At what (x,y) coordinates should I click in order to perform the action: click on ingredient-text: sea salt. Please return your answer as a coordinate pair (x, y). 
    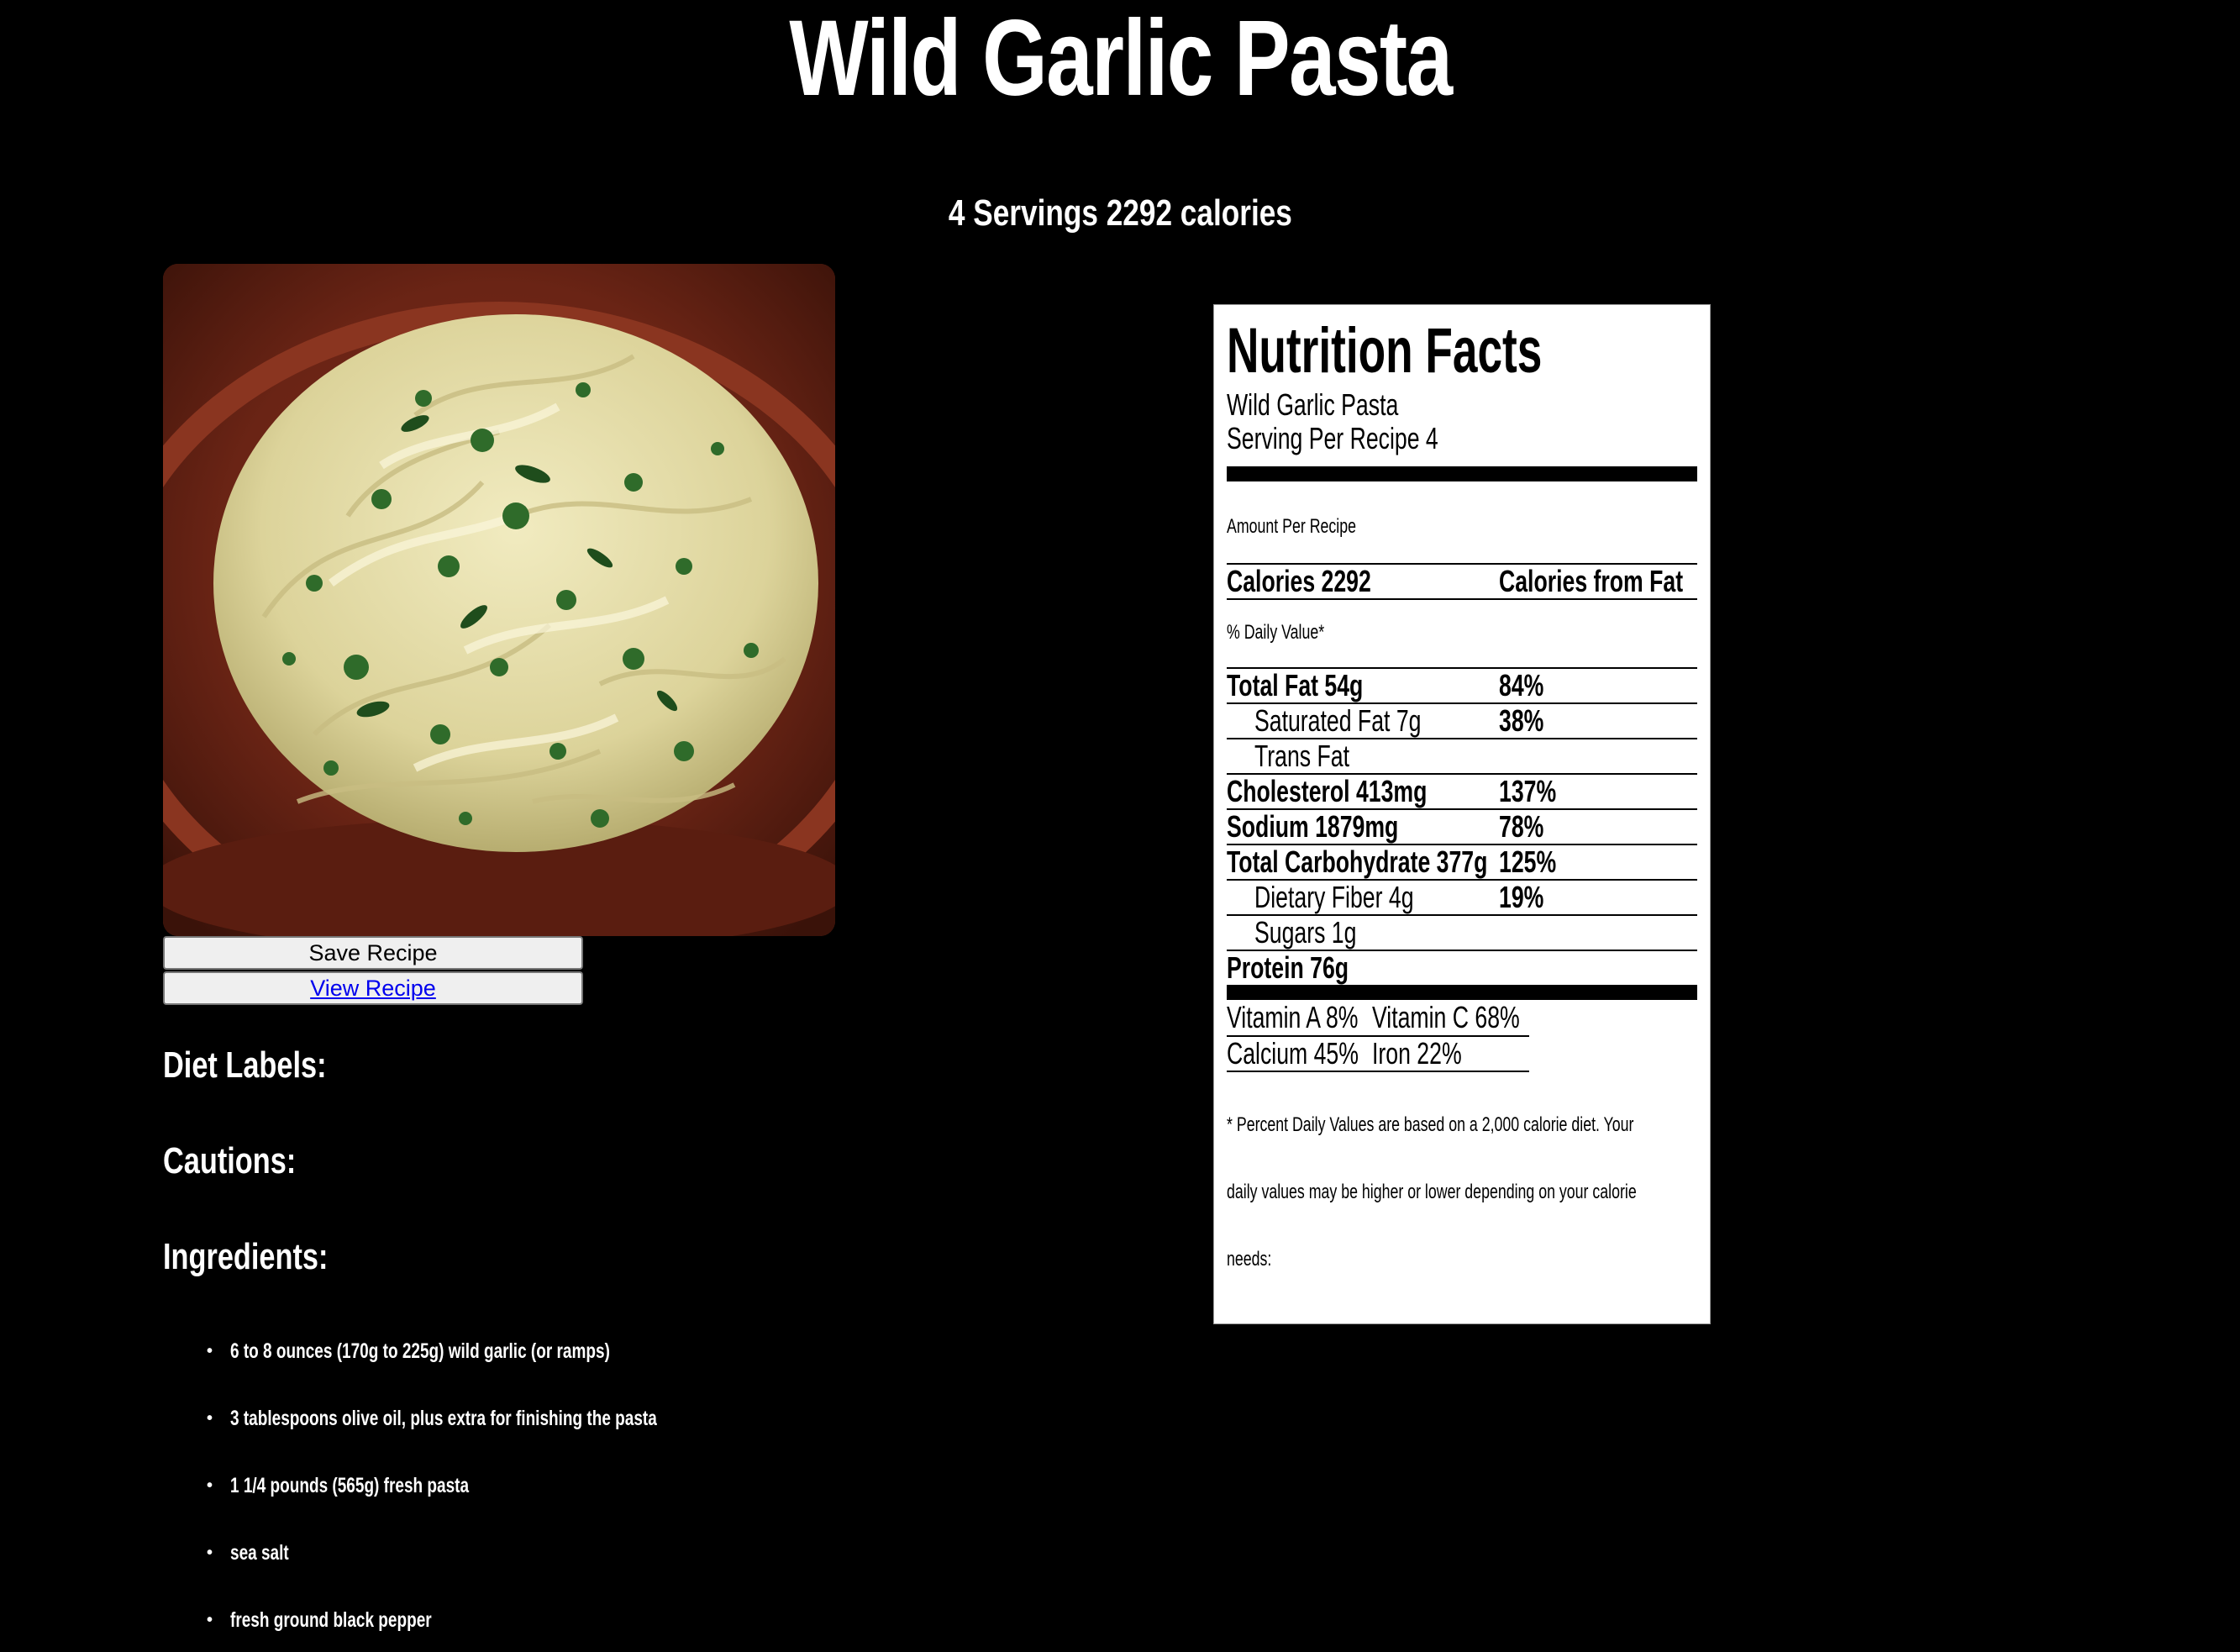
    Looking at the image, I should click on (259, 1553).